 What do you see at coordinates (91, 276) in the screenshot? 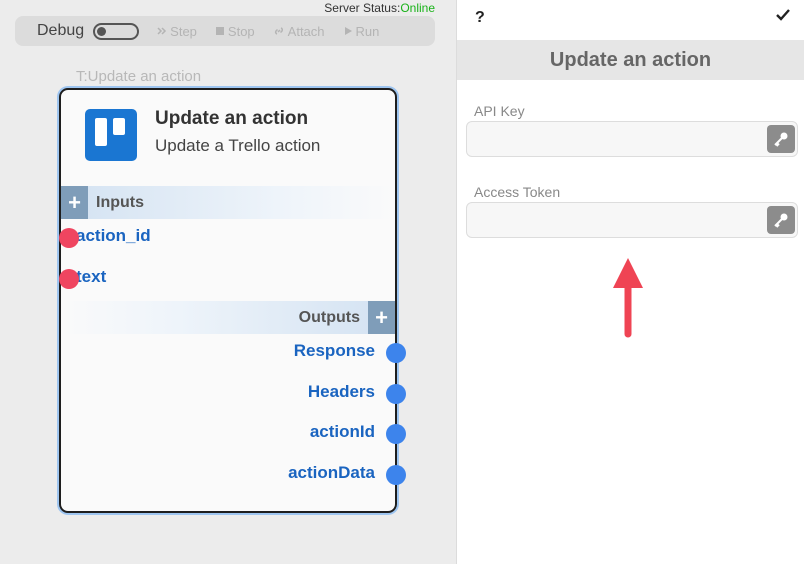
I see `input-label: text` at bounding box center [91, 276].